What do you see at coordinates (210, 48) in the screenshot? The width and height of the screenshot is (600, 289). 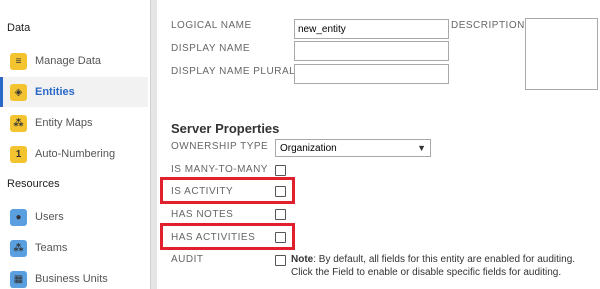 I see `display-name-label: DISPLAY NAME` at bounding box center [210, 48].